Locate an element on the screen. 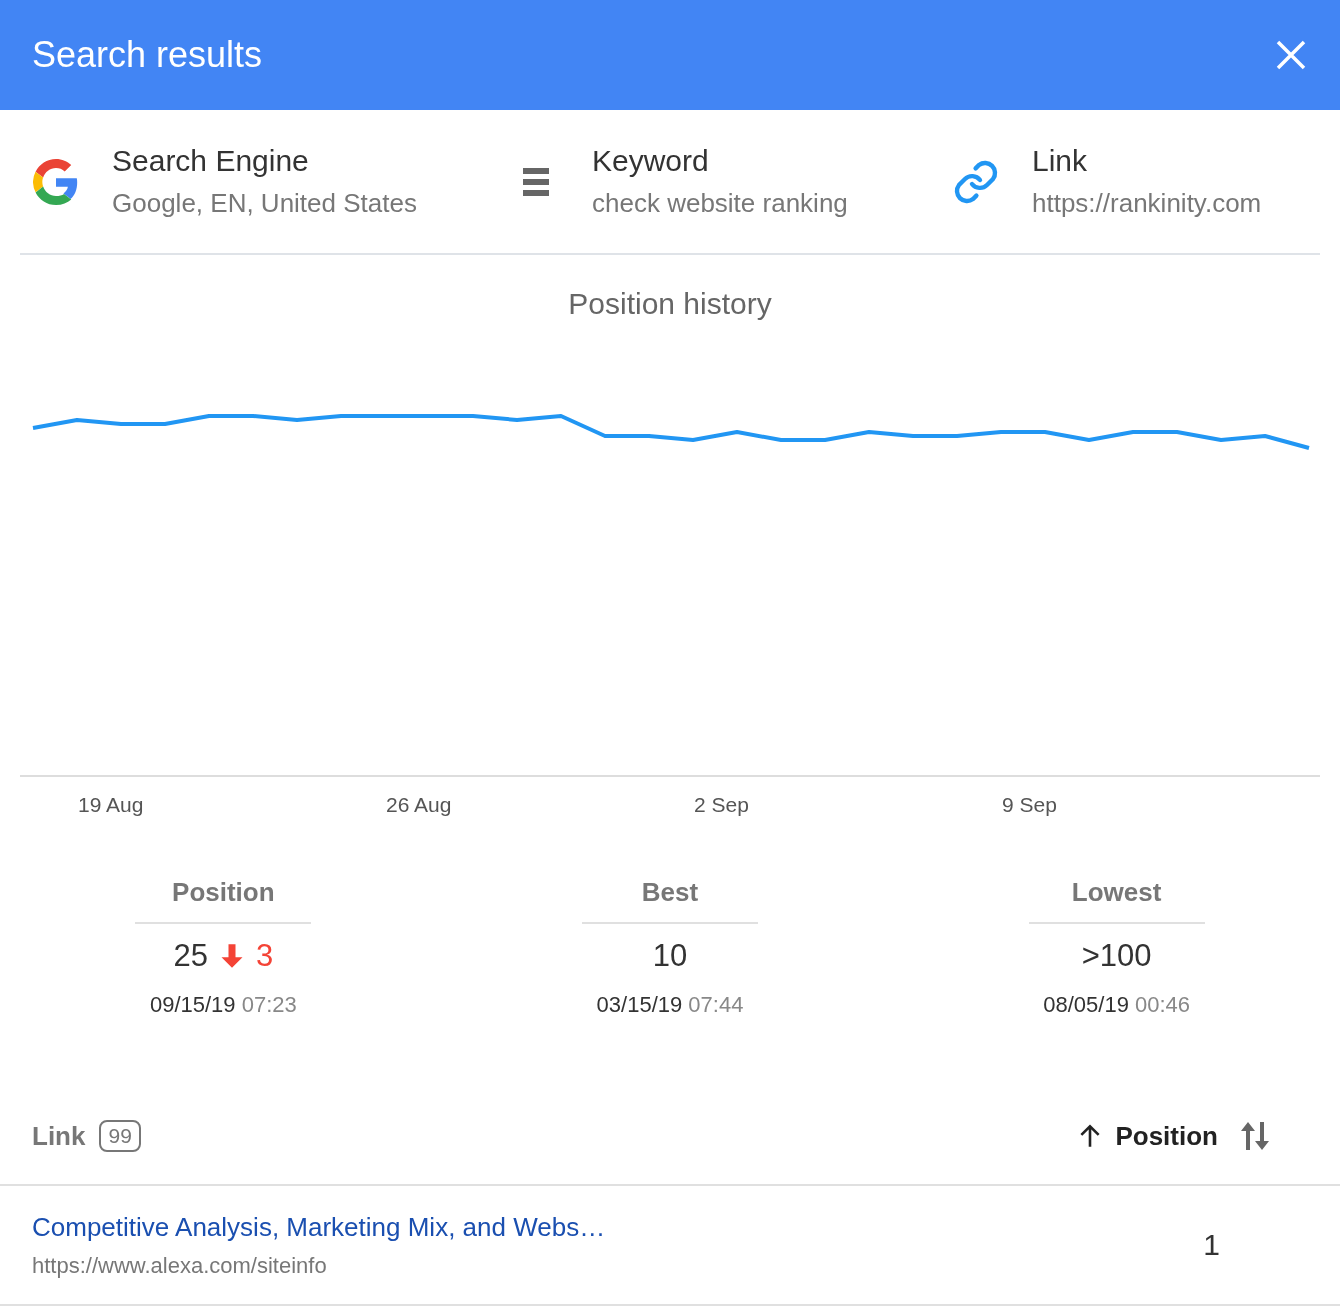 Image resolution: width=1340 pixels, height=1314 pixels. close-button is located at coordinates (1291, 55).